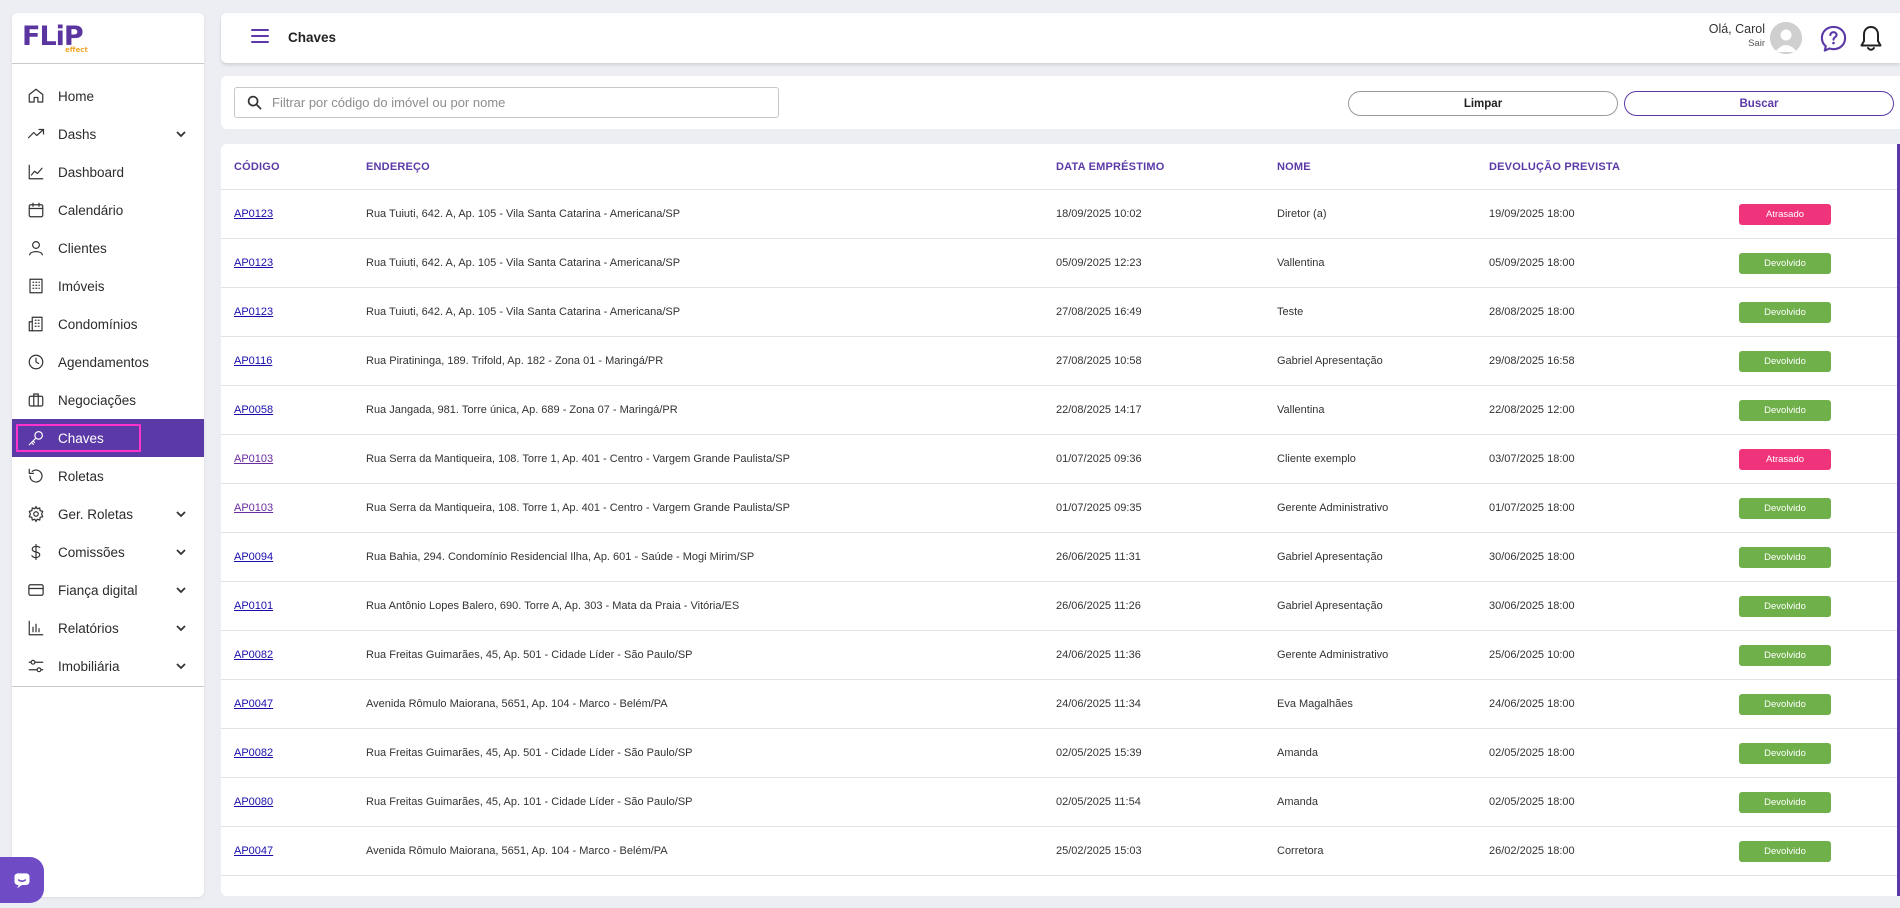 The width and height of the screenshot is (1900, 908). Describe the element at coordinates (253, 802) in the screenshot. I see `property-code-link: AP0080` at that location.